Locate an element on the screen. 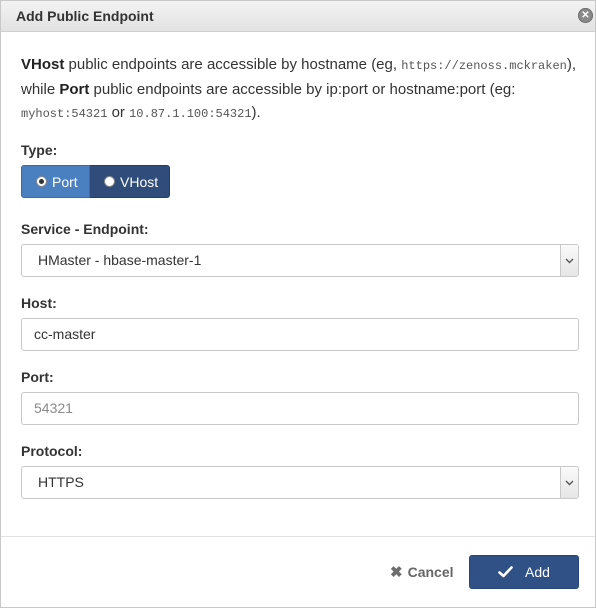 The width and height of the screenshot is (596, 608). host-input: cc-master is located at coordinates (300, 334).